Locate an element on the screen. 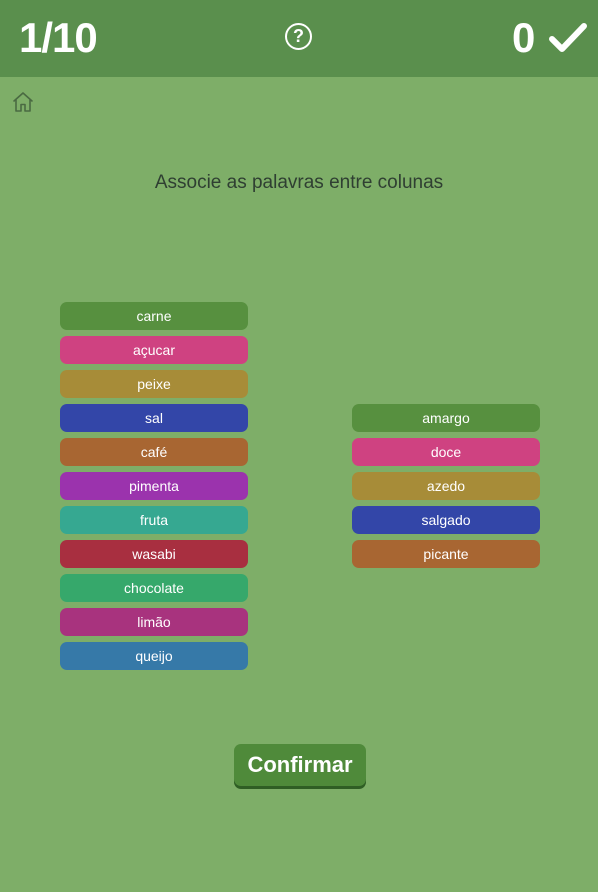 The width and height of the screenshot is (598, 892). check-icon is located at coordinates (568, 37).